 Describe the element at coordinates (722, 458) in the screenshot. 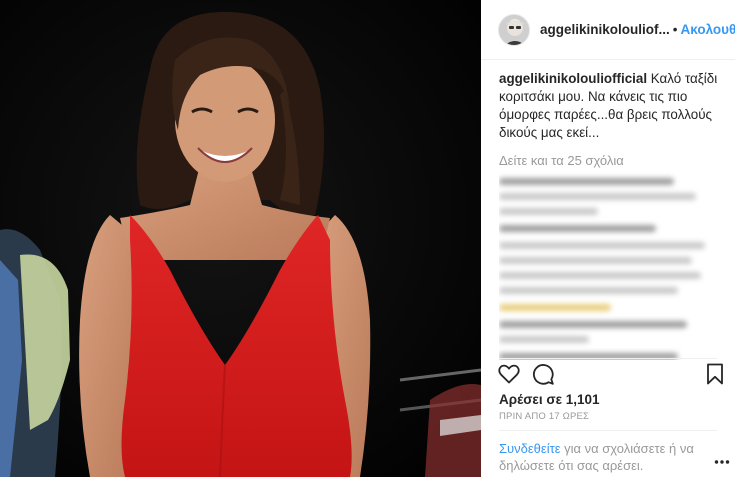

I see `more-options-icon` at that location.